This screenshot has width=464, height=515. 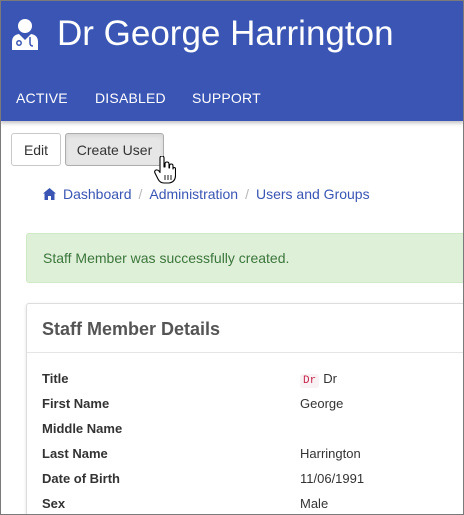 What do you see at coordinates (252, 431) in the screenshot?
I see `detail-row-middle-name: Middle Name` at bounding box center [252, 431].